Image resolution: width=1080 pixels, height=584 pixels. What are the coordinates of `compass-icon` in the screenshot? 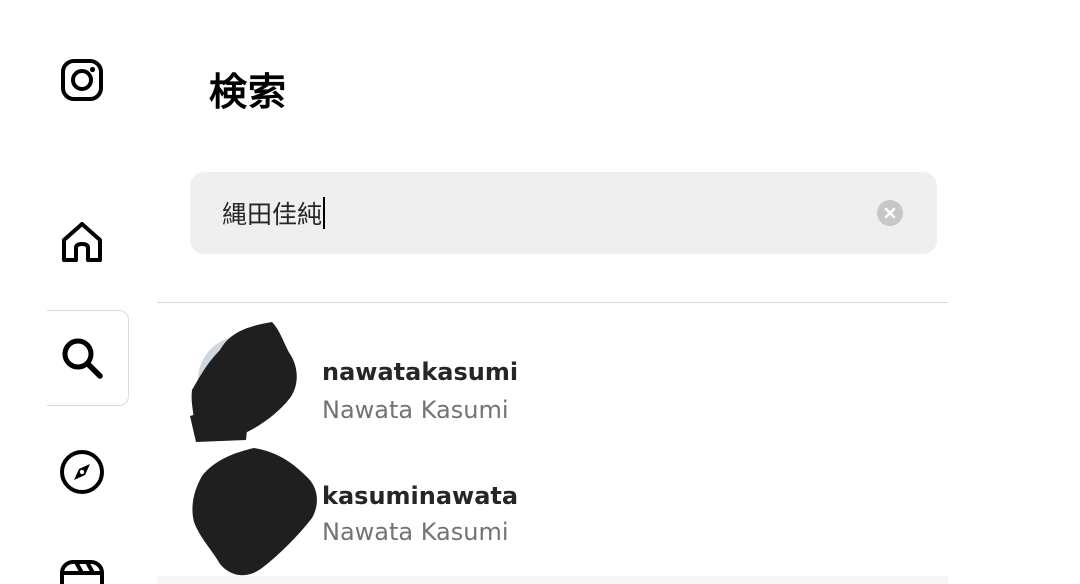 It's located at (82, 472).